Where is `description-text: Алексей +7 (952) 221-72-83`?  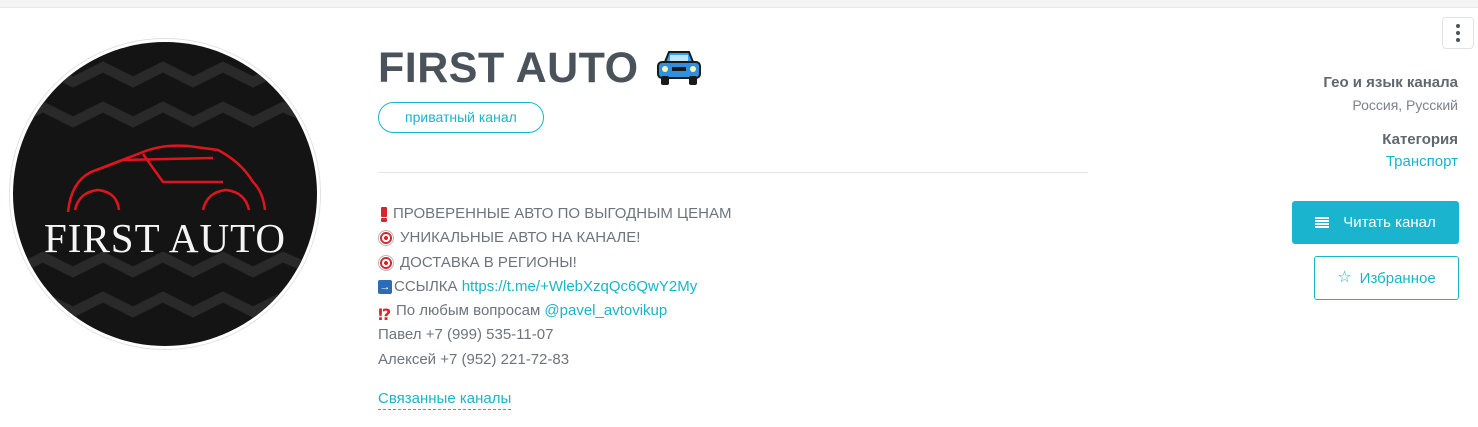
description-text: Алексей +7 (952) 221-72-83 is located at coordinates (474, 359).